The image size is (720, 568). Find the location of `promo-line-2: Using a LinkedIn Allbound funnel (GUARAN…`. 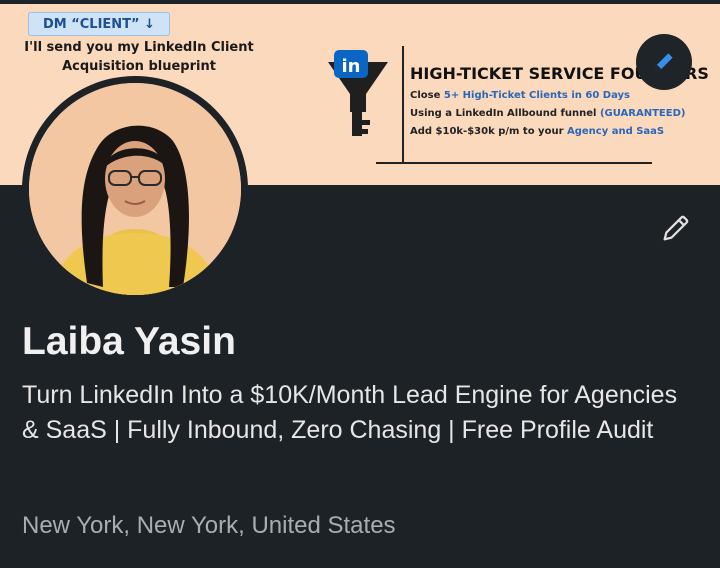

promo-line-2: Using a LinkedIn Allbound funnel (GUARAN… is located at coordinates (547, 113).